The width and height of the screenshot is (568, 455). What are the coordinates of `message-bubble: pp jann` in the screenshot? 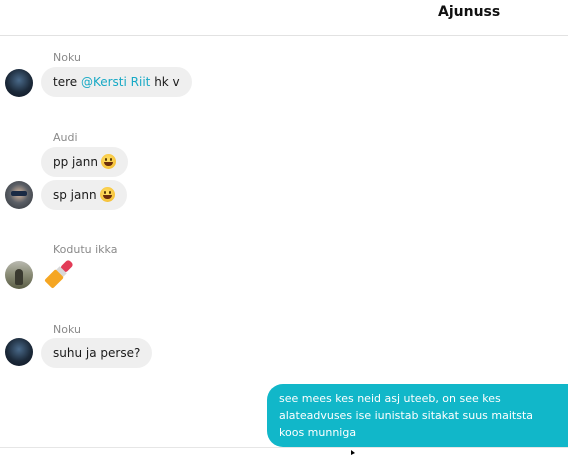 It's located at (84, 162).